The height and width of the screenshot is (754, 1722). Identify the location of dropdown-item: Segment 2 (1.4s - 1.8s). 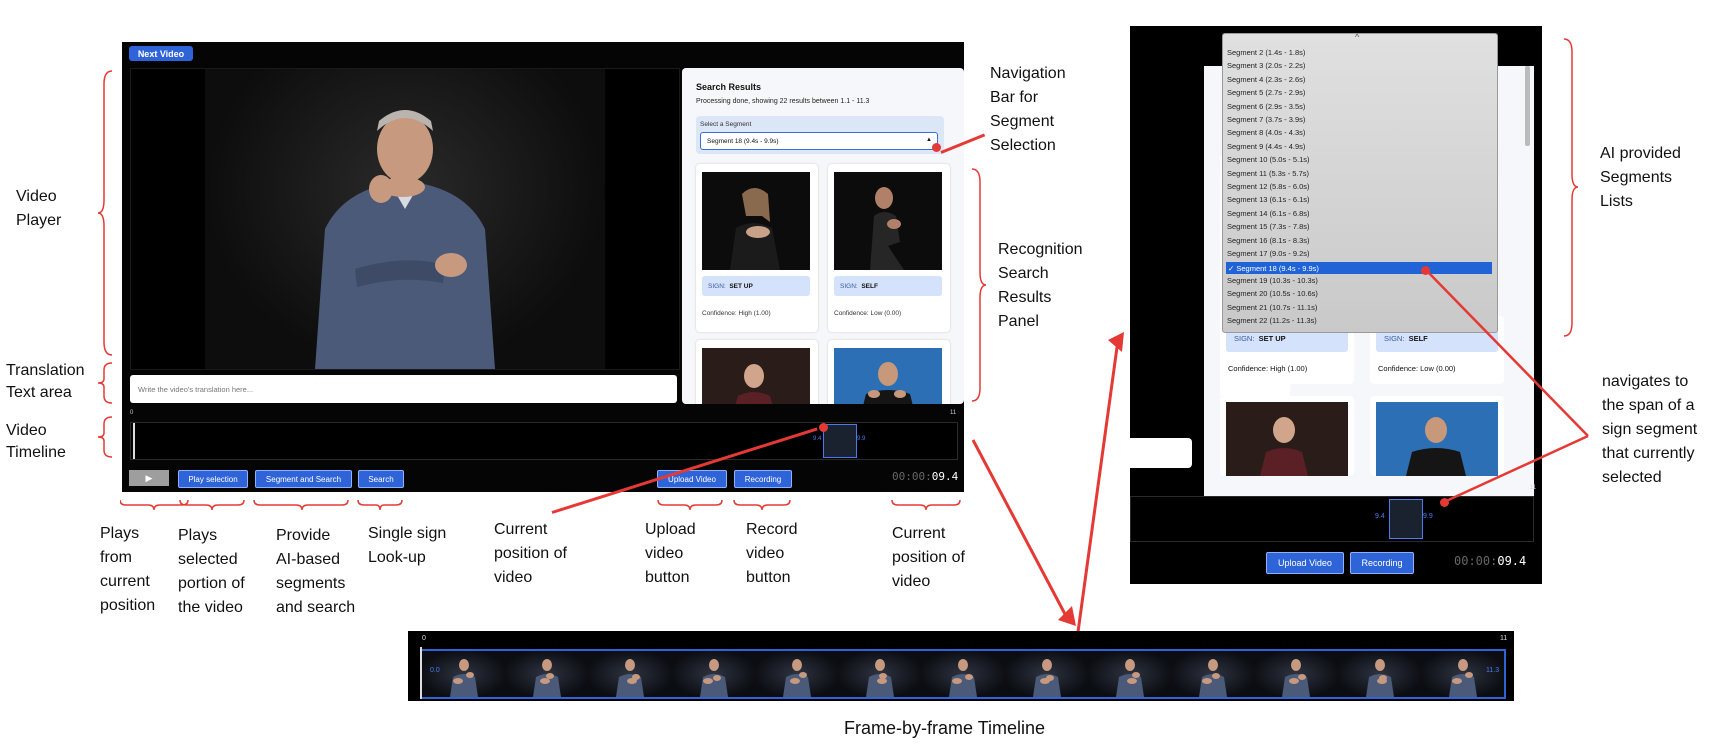
(1266, 52).